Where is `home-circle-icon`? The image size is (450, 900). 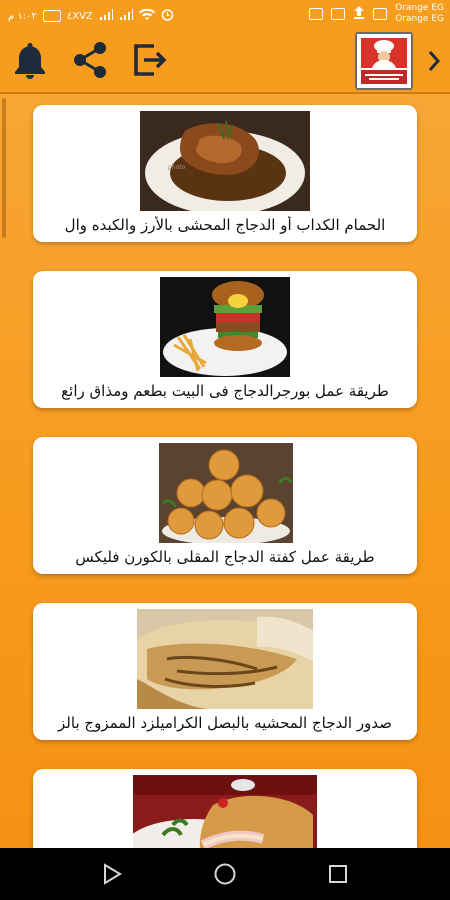
home-circle-icon is located at coordinates (225, 874).